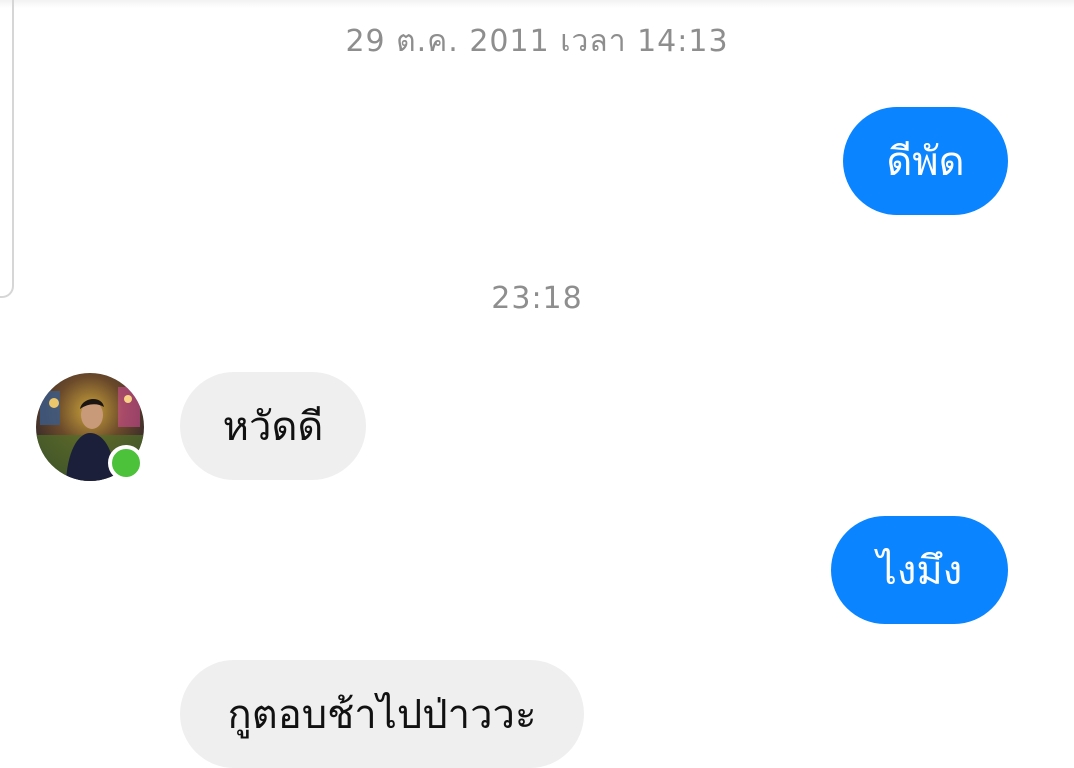  I want to click on timestamp-divider: 23:18, so click(537, 298).